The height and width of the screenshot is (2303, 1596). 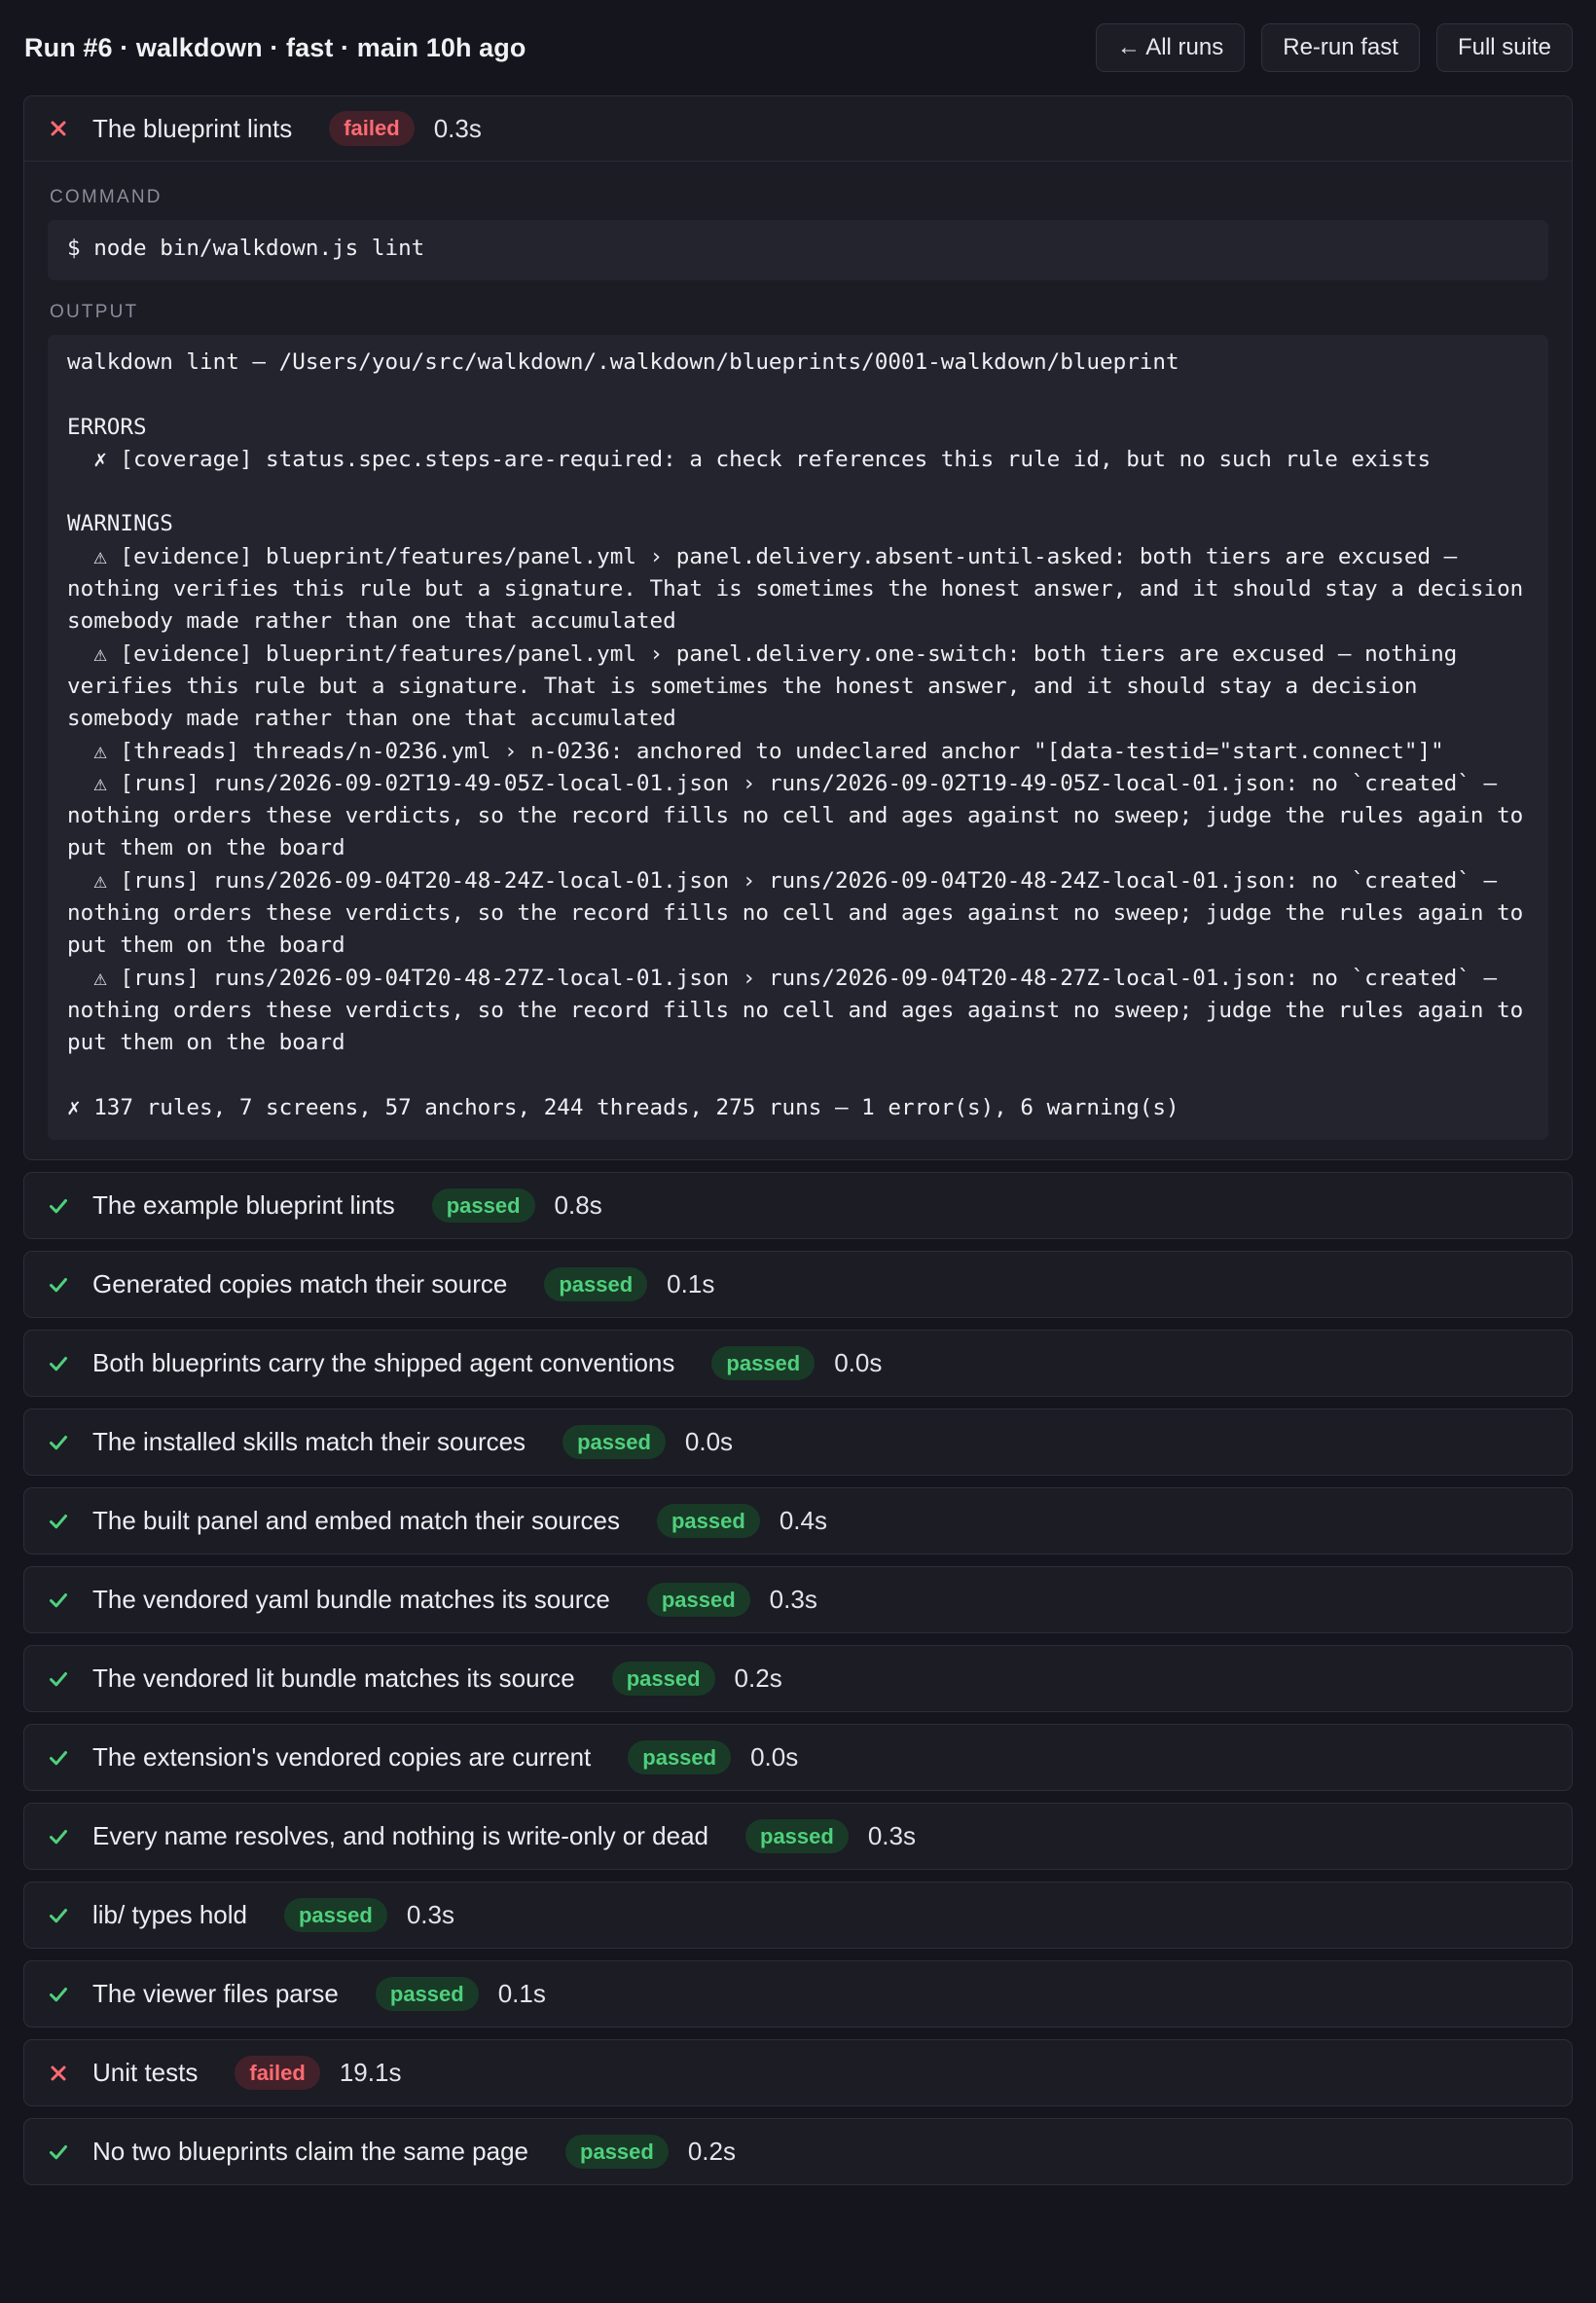 I want to click on check-name: Generated copies match their source, so click(x=300, y=1284).